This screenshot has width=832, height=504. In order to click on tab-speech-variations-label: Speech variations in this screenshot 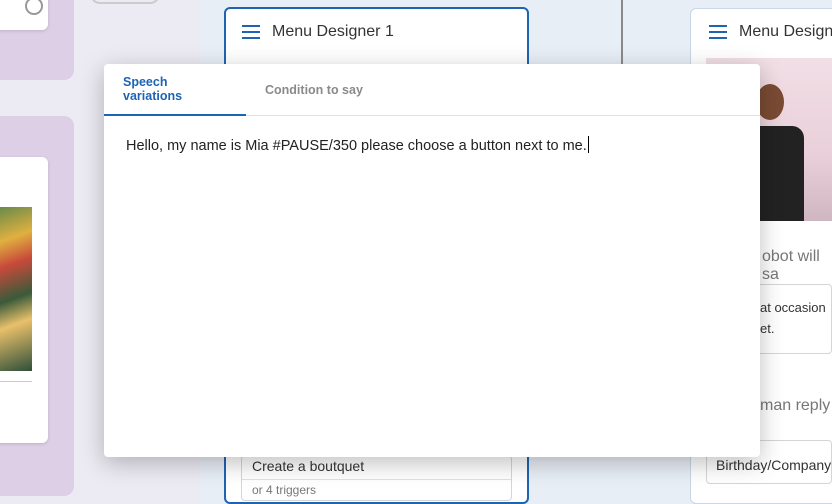, I will do `click(153, 89)`.